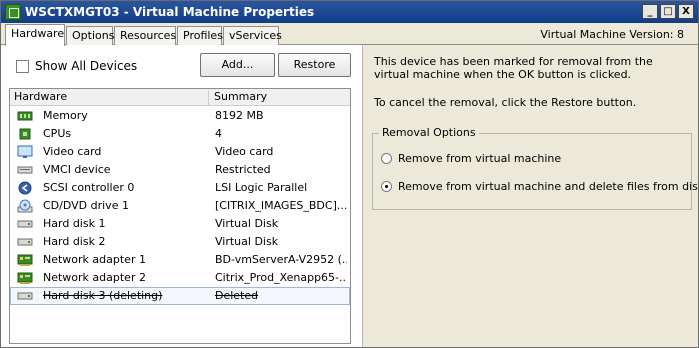  What do you see at coordinates (252, 35) in the screenshot?
I see `tab-vservices: vServices` at bounding box center [252, 35].